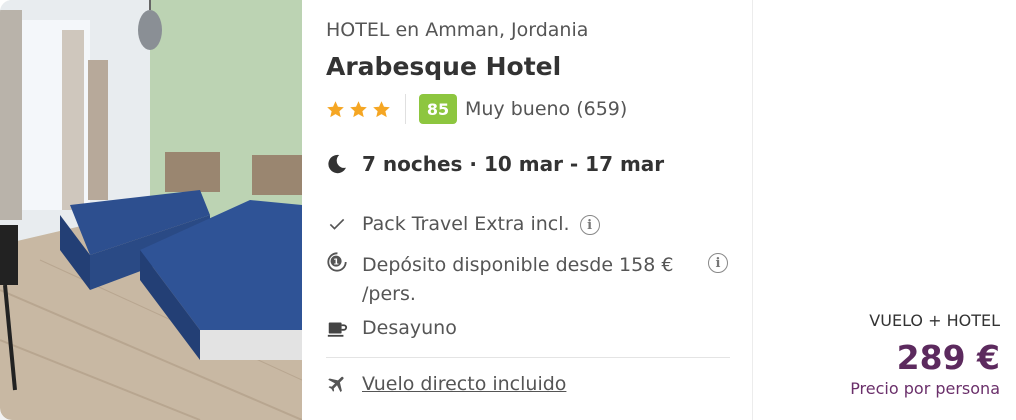  What do you see at coordinates (513, 164) in the screenshot?
I see `stay-dates-text: 7 noches · 10 mar - 17 mar` at bounding box center [513, 164].